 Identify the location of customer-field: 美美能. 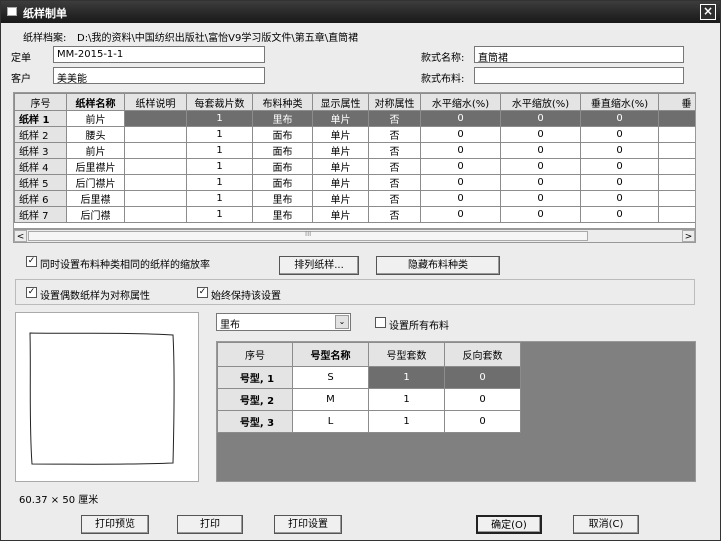
(159, 75).